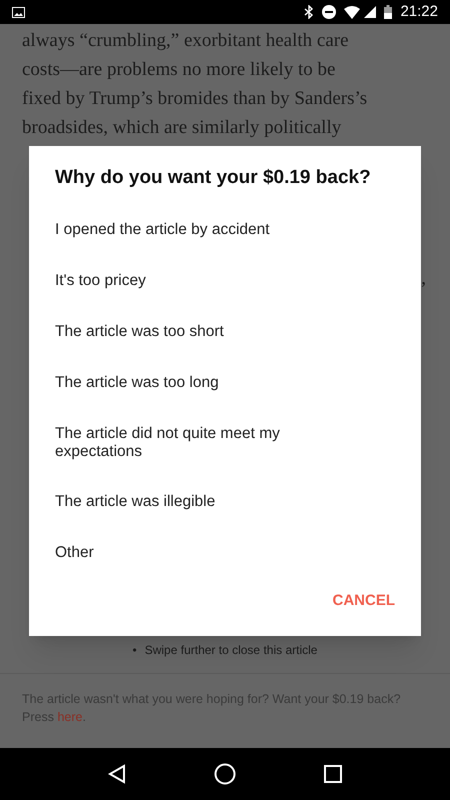  I want to click on bluetooth-icon, so click(309, 12).